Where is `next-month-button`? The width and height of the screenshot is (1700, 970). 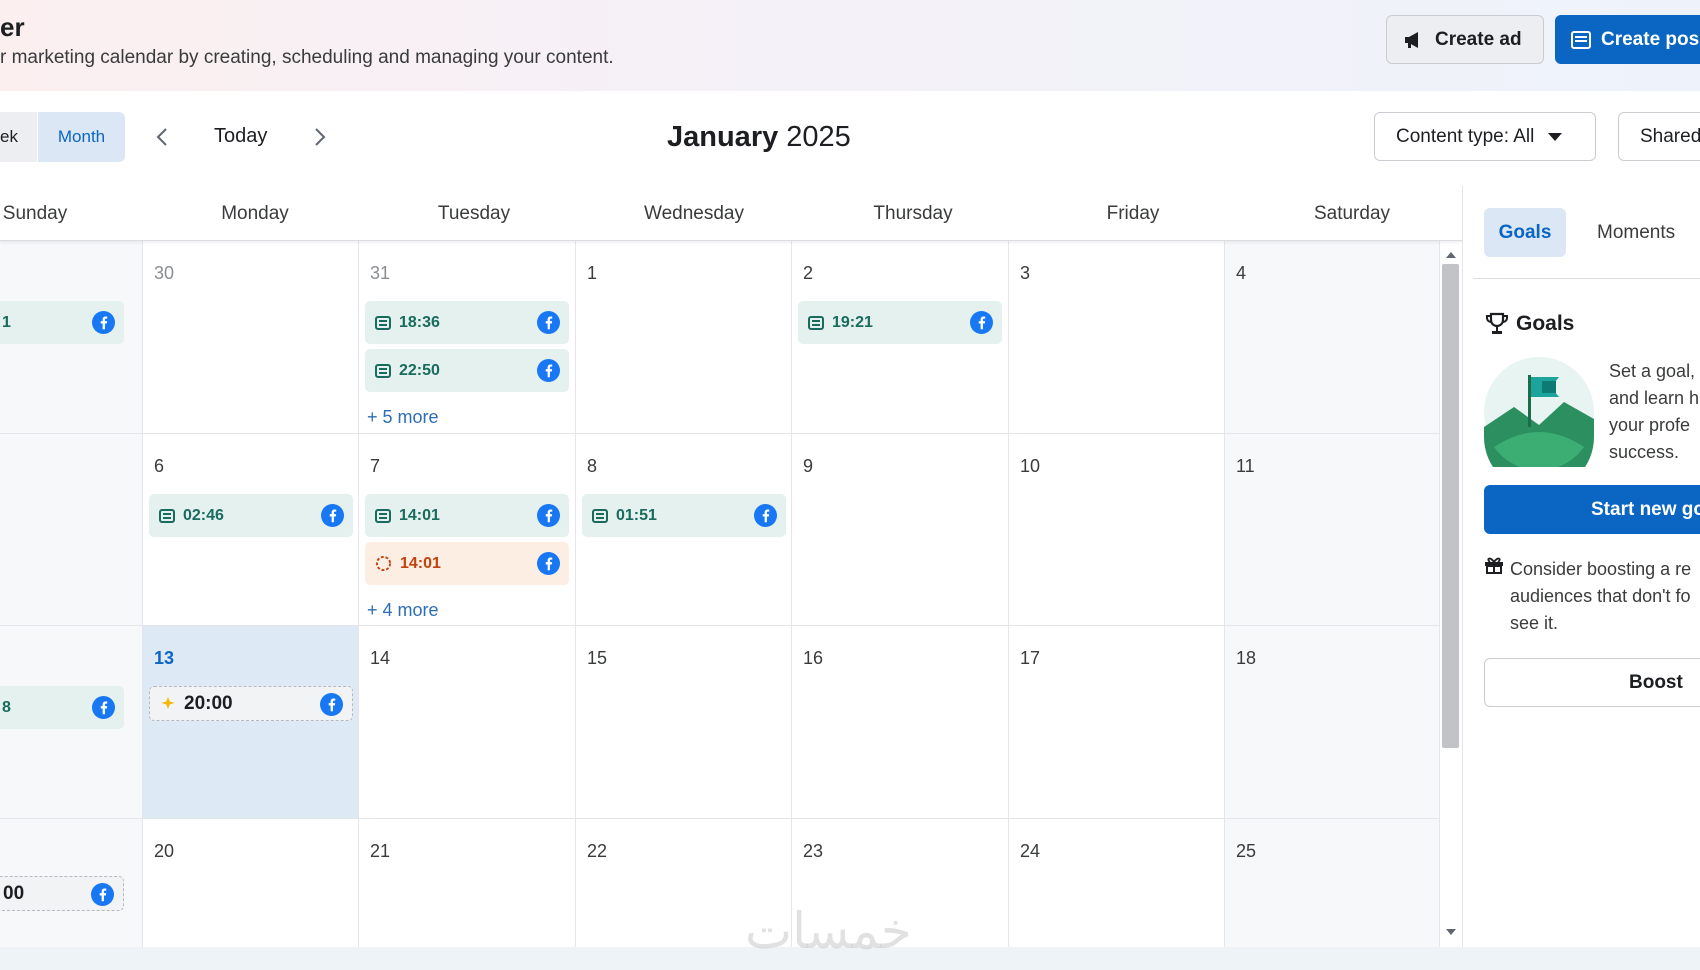
next-month-button is located at coordinates (320, 137).